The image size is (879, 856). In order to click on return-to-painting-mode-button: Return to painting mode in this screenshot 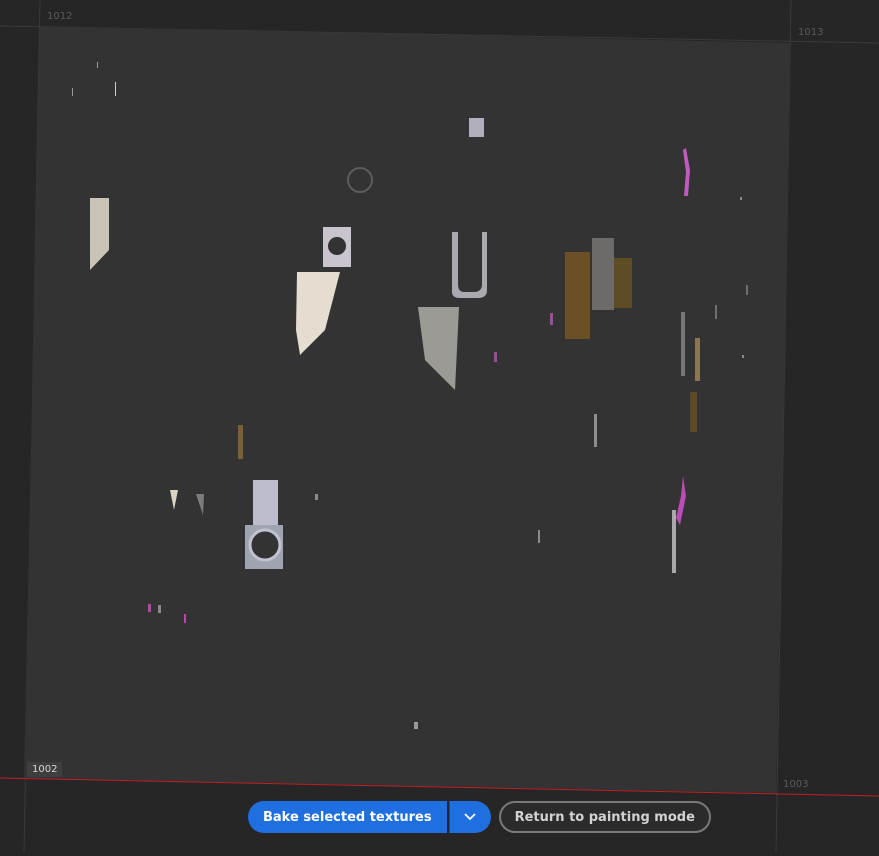, I will do `click(604, 817)`.